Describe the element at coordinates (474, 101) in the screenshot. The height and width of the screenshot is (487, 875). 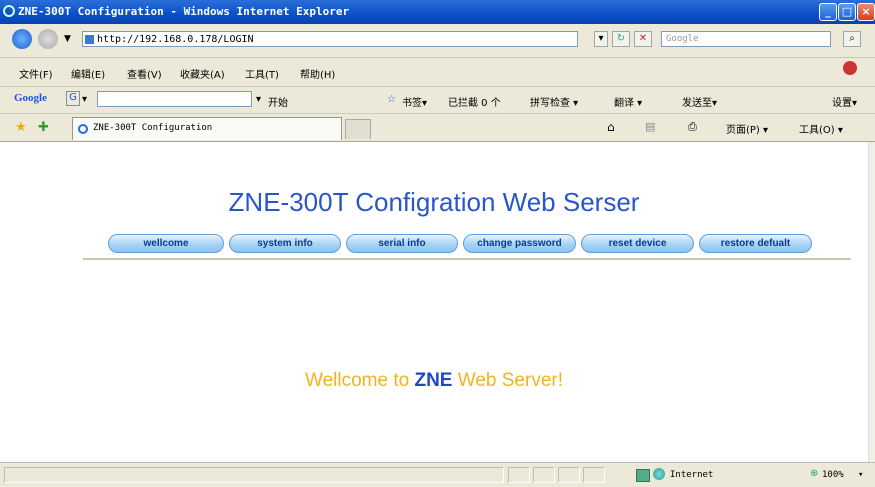
I see `popup-blocked-button: 已拦截 0 个` at that location.